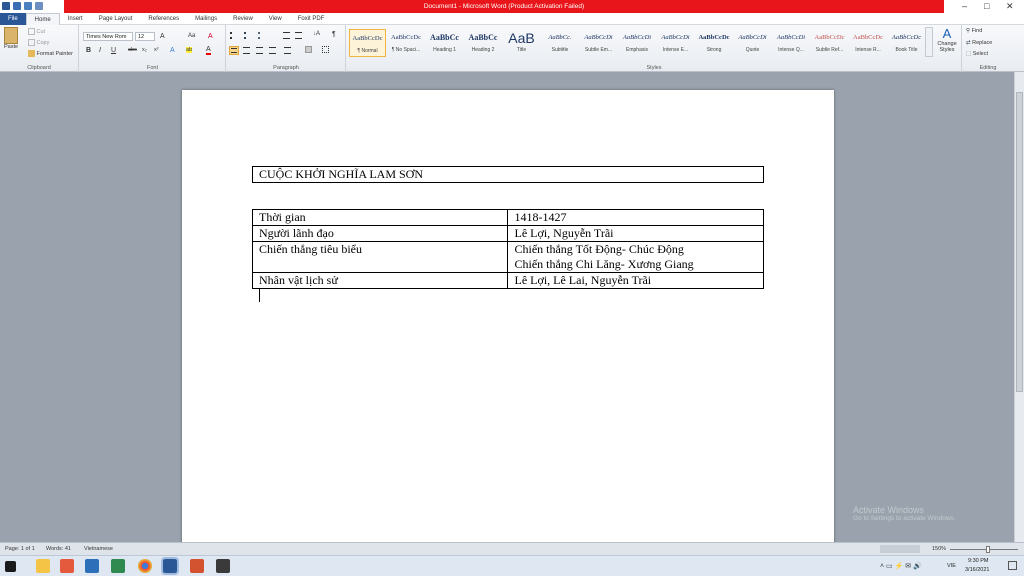 The width and height of the screenshot is (1024, 576). What do you see at coordinates (191, 36) in the screenshot?
I see `change-case-button: Aa` at bounding box center [191, 36].